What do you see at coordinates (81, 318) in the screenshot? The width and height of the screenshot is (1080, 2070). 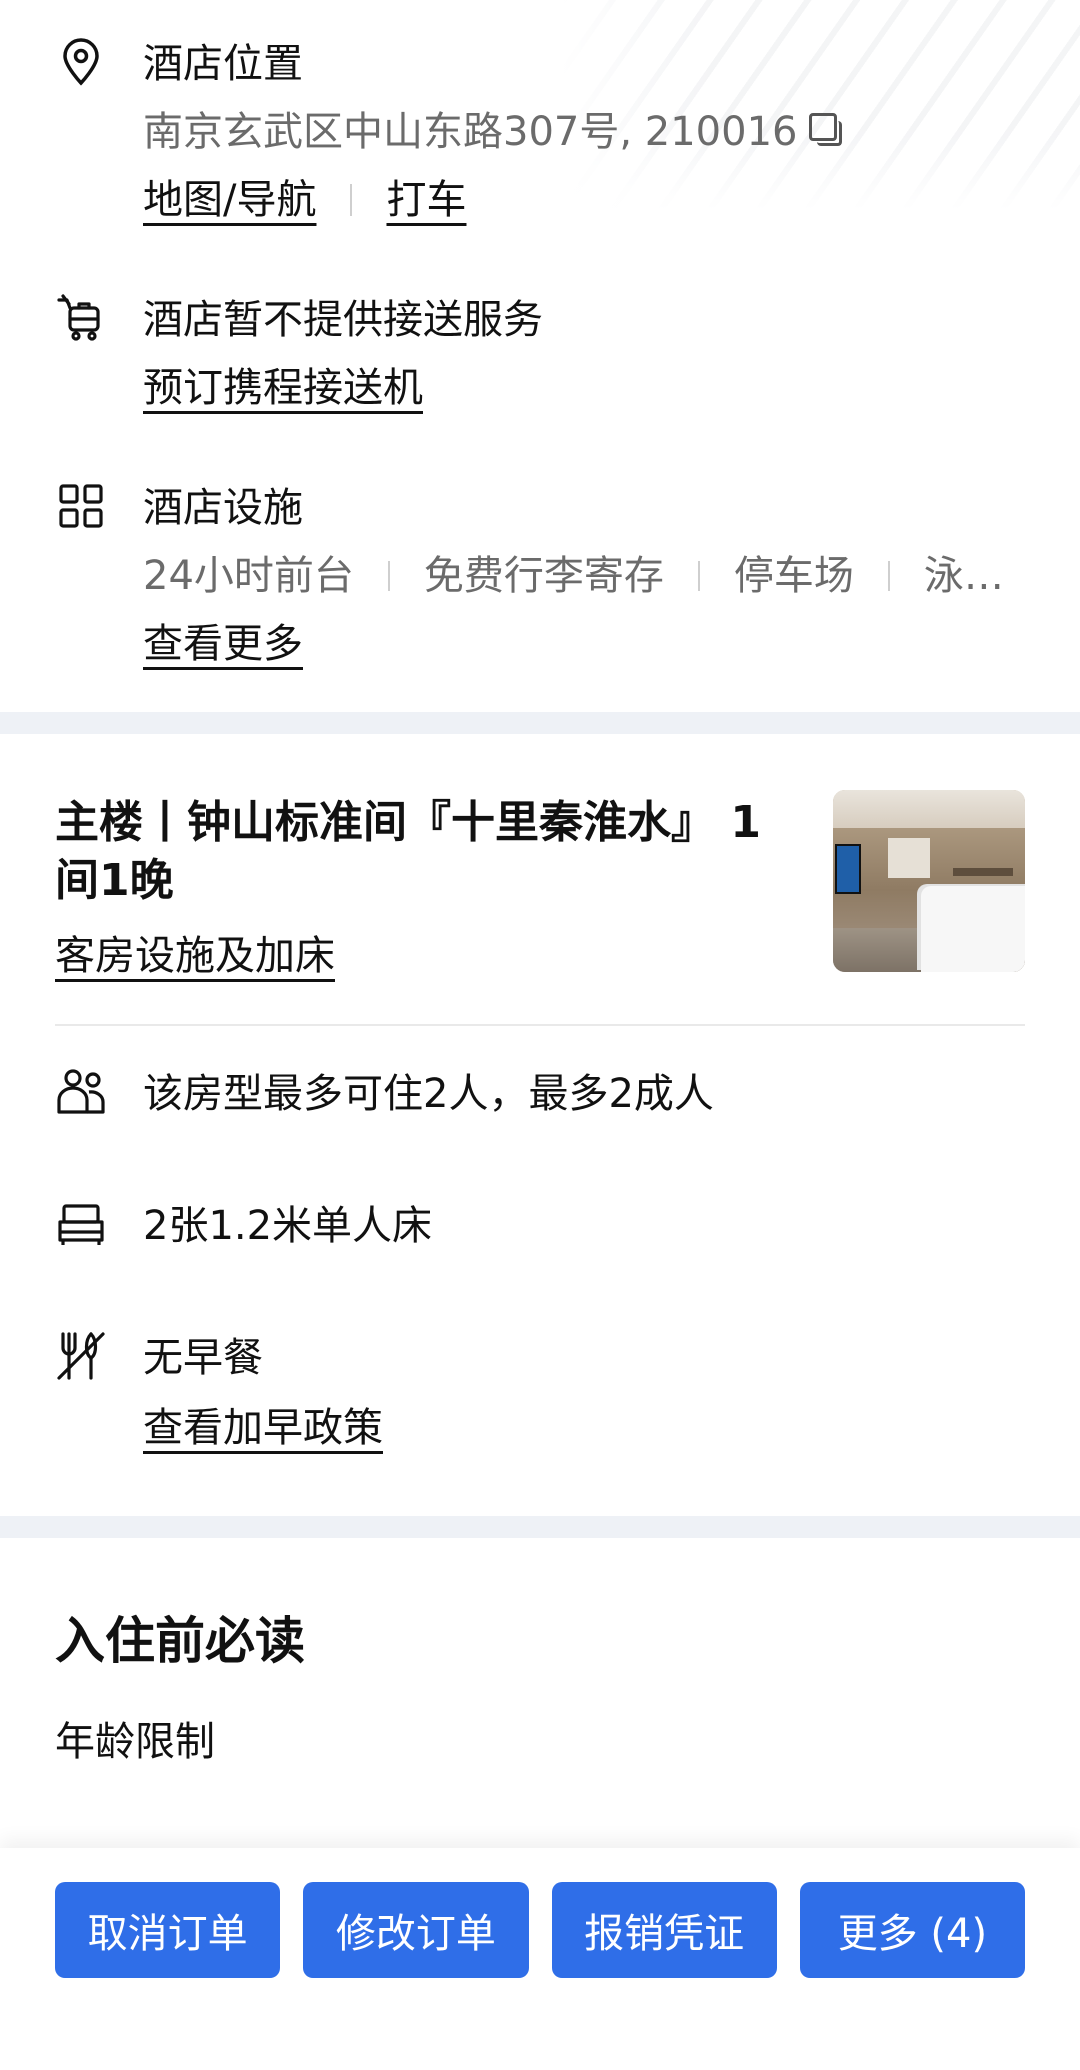 I see `airport-cart-icon` at bounding box center [81, 318].